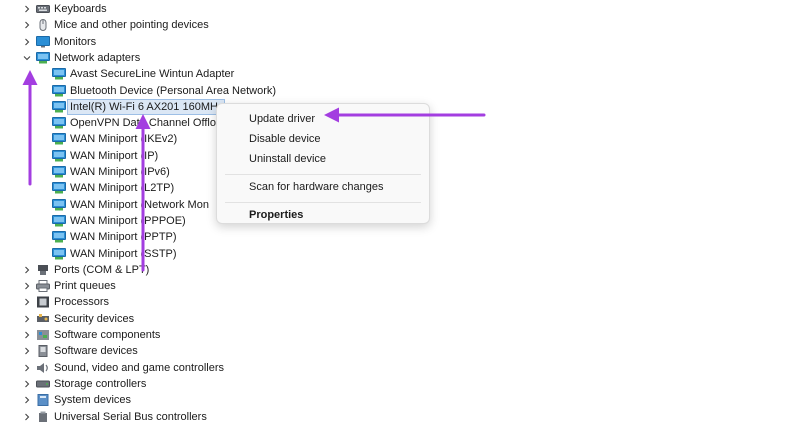  What do you see at coordinates (173, 91) in the screenshot?
I see `adapter-label: Bluetooth Device (Personal Area Network)` at bounding box center [173, 91].